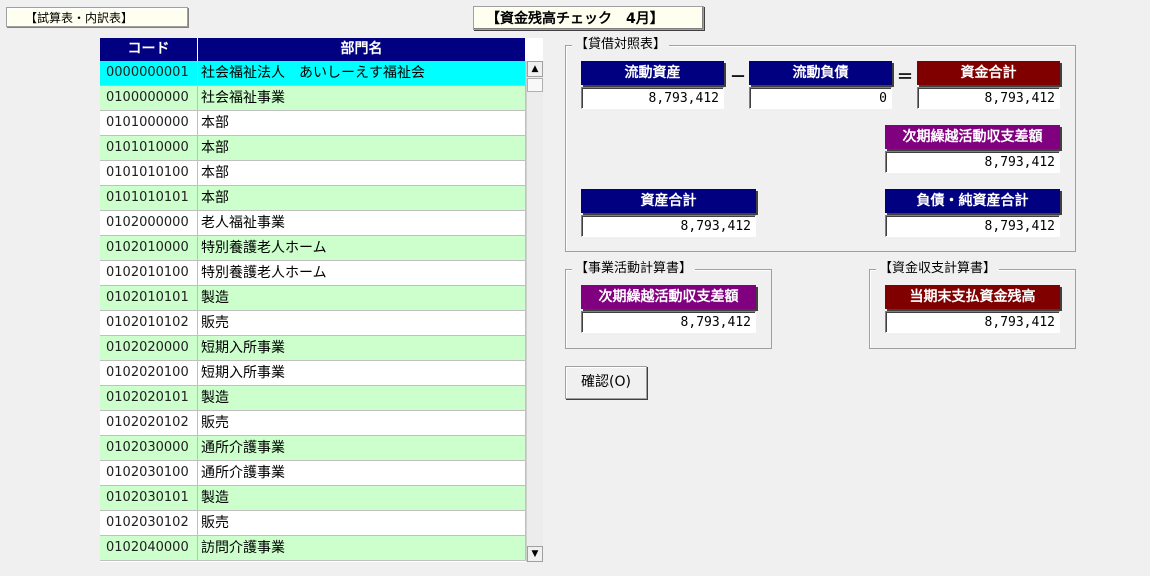  I want to click on department-code-cell: 0102030102, so click(149, 523).